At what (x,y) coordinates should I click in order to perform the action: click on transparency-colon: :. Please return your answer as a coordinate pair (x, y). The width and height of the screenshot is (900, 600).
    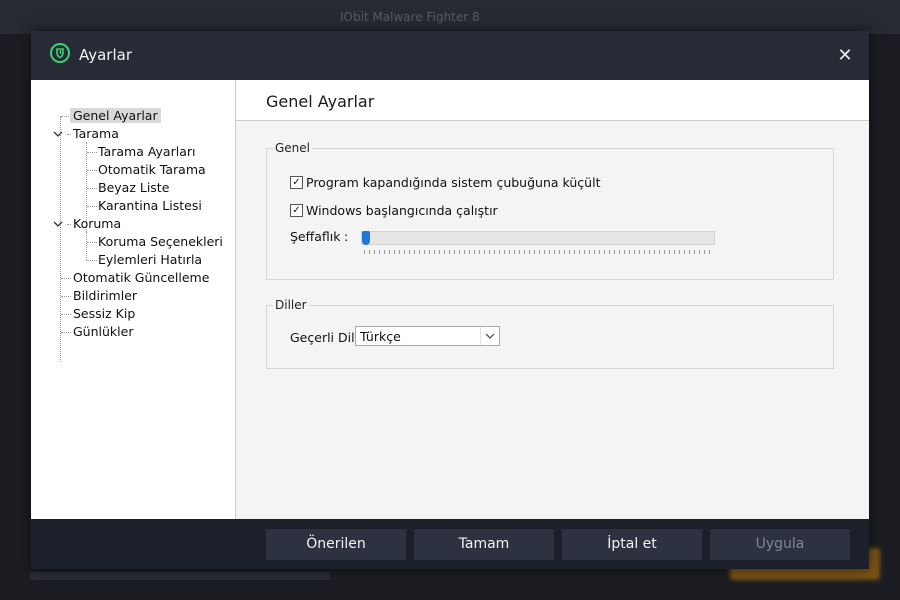
    Looking at the image, I should click on (346, 236).